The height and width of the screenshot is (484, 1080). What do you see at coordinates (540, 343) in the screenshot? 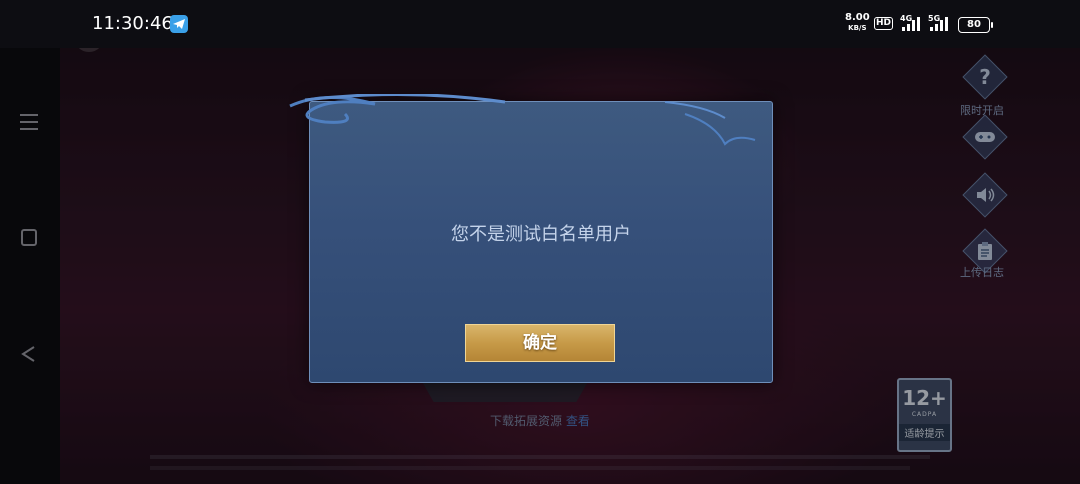
I see `confirm-button: 确定` at bounding box center [540, 343].